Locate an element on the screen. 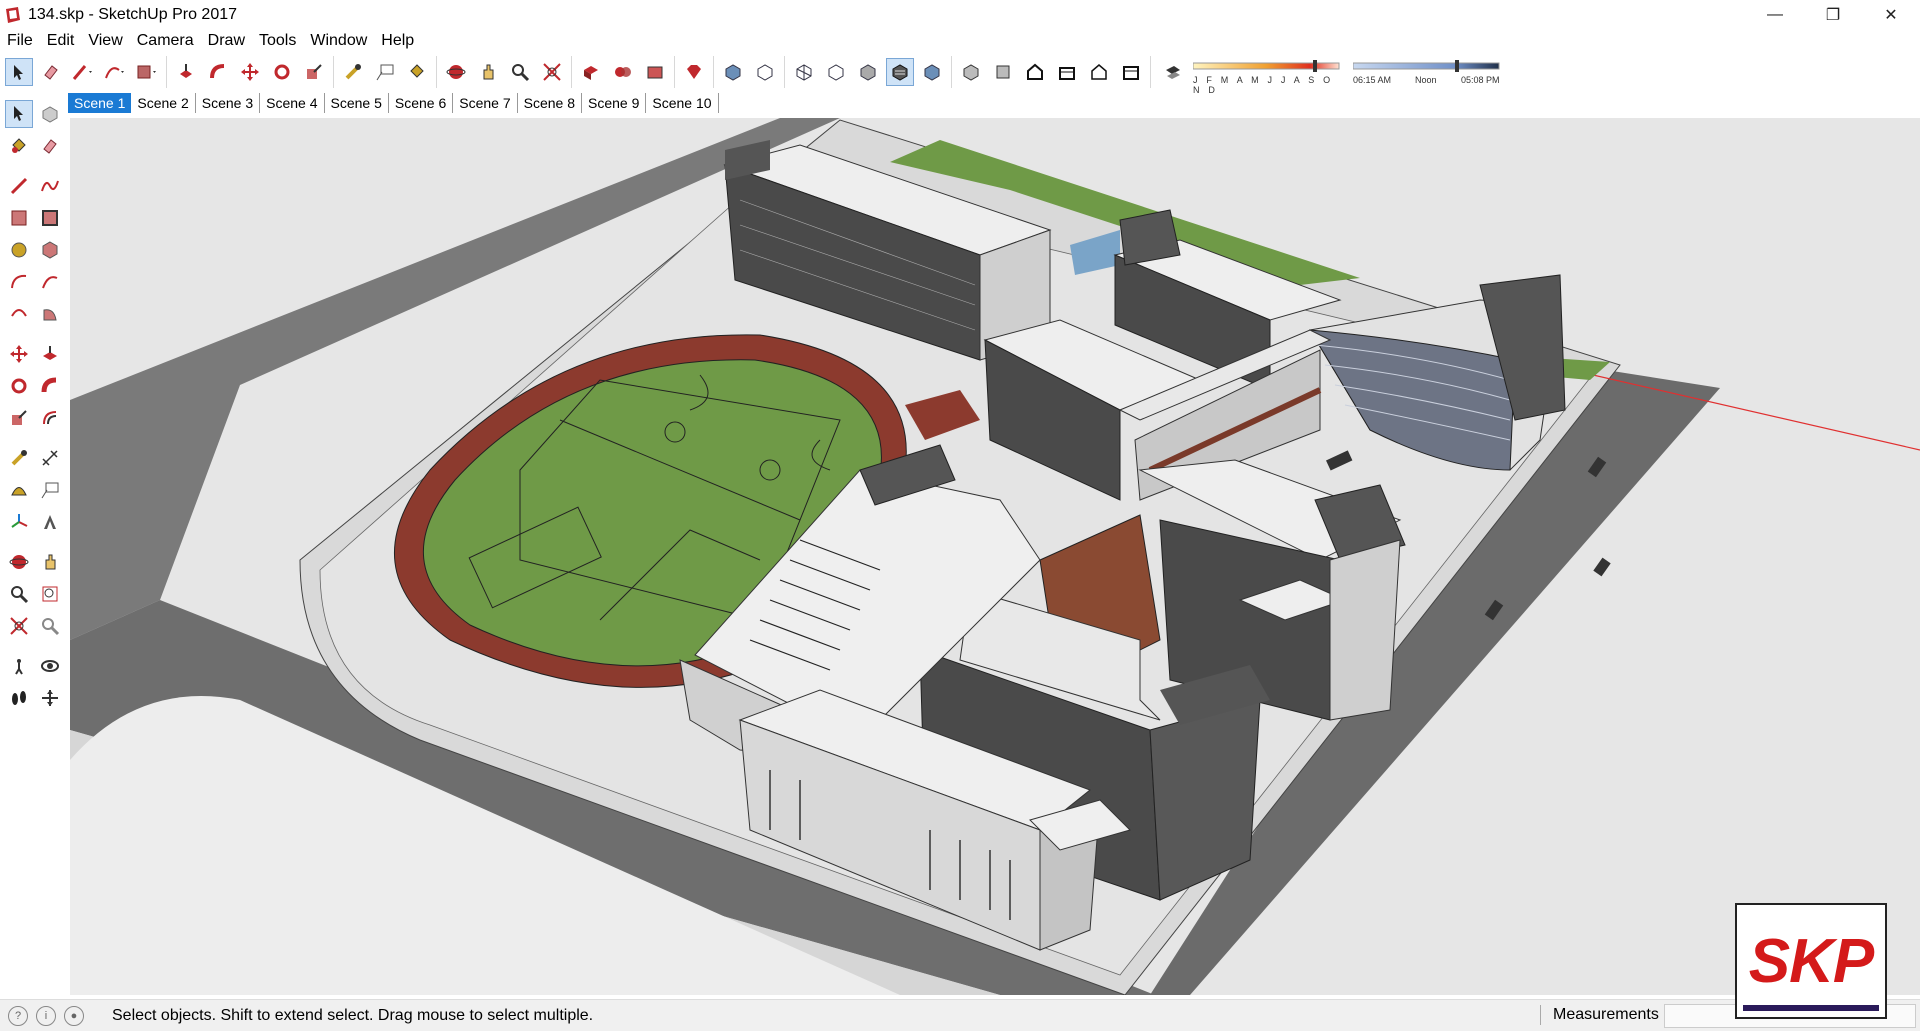  tab-scene-1: Scene 1 is located at coordinates (100, 103).